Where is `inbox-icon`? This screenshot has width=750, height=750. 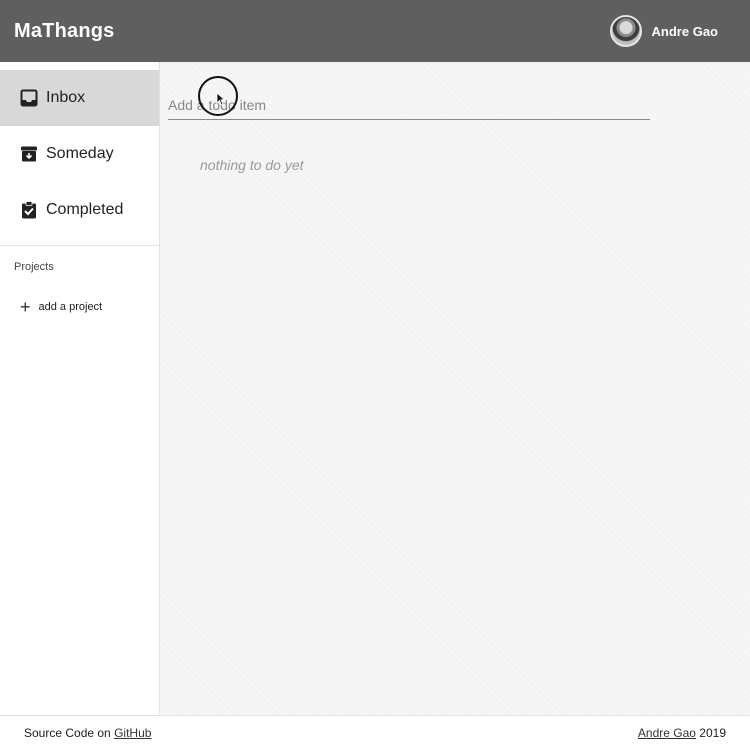 inbox-icon is located at coordinates (29, 98).